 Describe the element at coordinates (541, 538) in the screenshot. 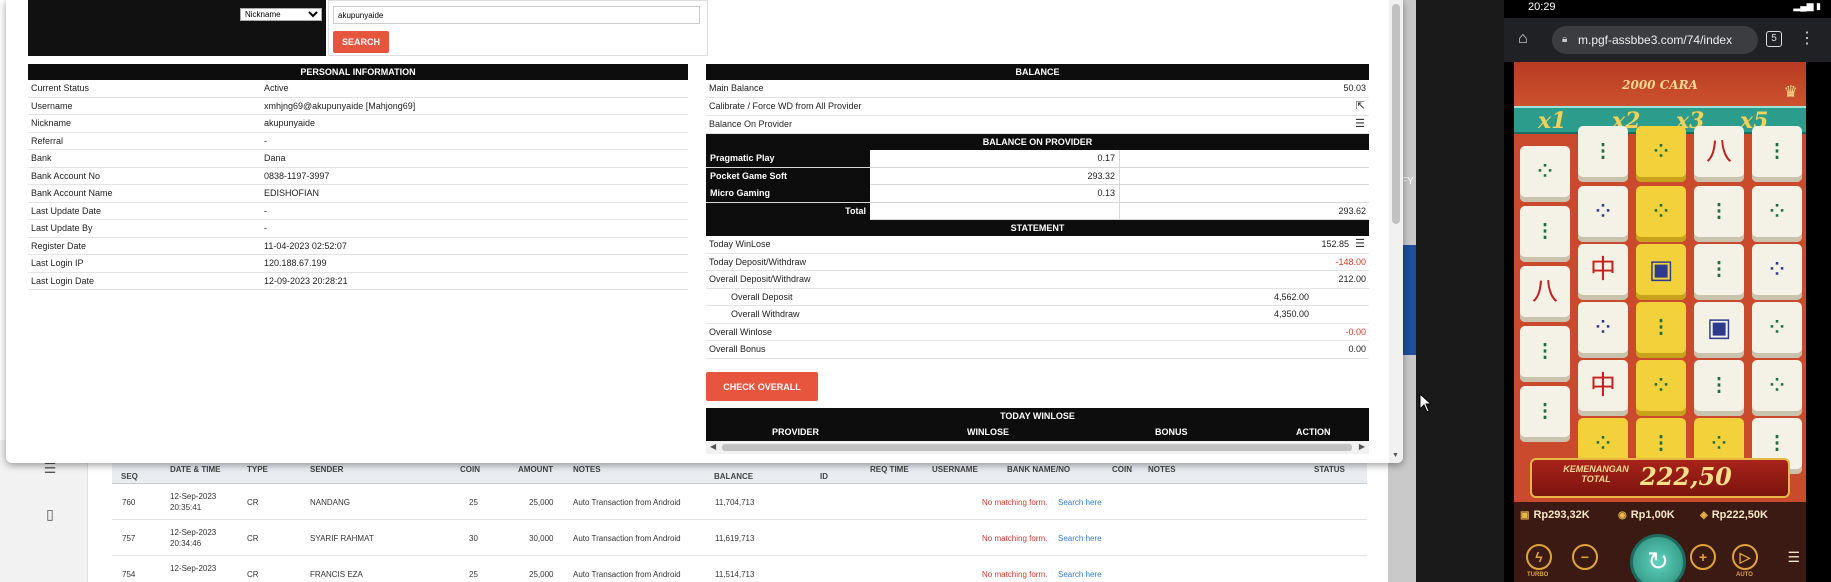

I see `row-amount: 30,000` at that location.